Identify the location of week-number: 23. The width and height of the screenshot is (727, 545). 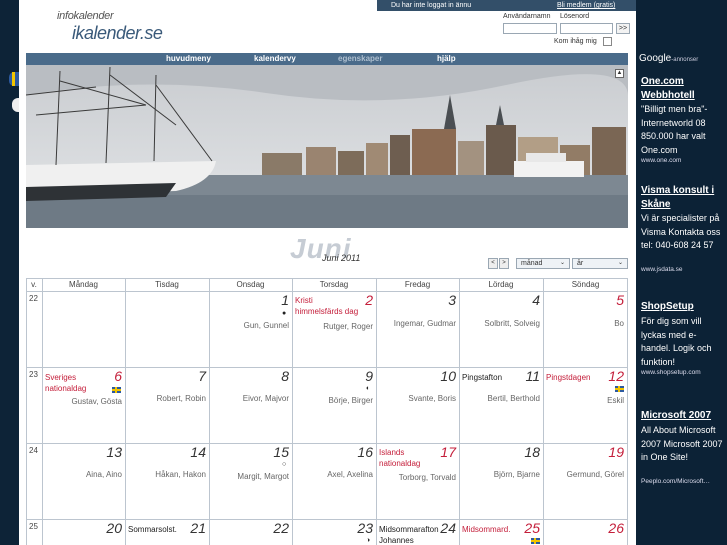
(33, 374).